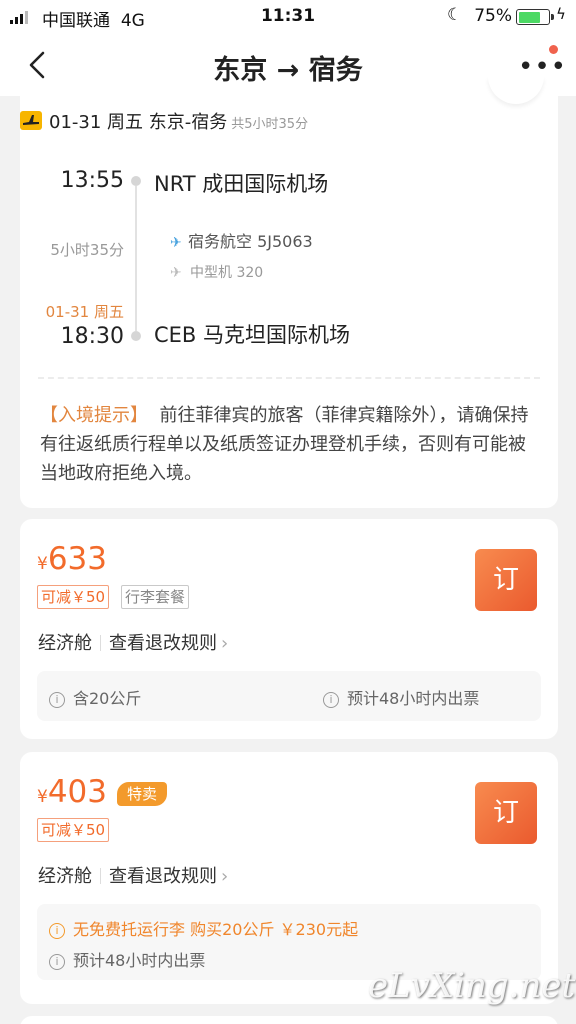  What do you see at coordinates (136, 336) in the screenshot?
I see `arrival-dot` at bounding box center [136, 336].